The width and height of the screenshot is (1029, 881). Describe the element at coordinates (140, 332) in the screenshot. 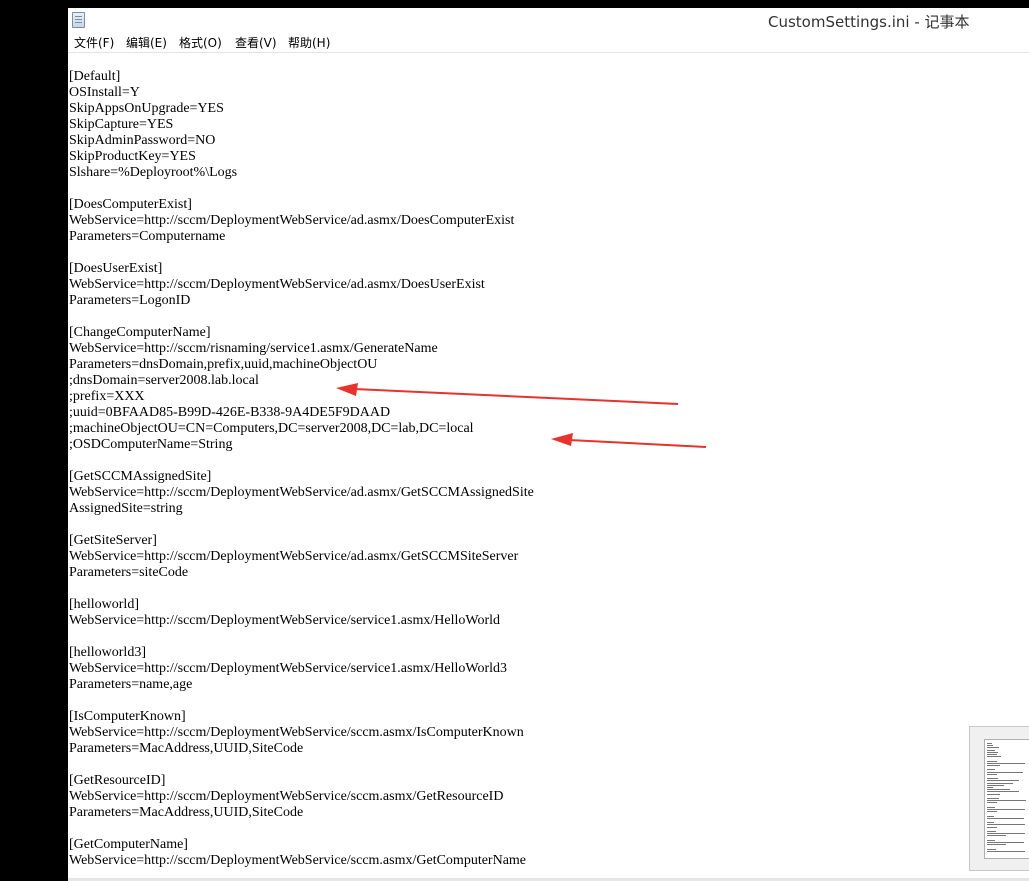

I see `text-line: [ChangeComputerName]` at that location.